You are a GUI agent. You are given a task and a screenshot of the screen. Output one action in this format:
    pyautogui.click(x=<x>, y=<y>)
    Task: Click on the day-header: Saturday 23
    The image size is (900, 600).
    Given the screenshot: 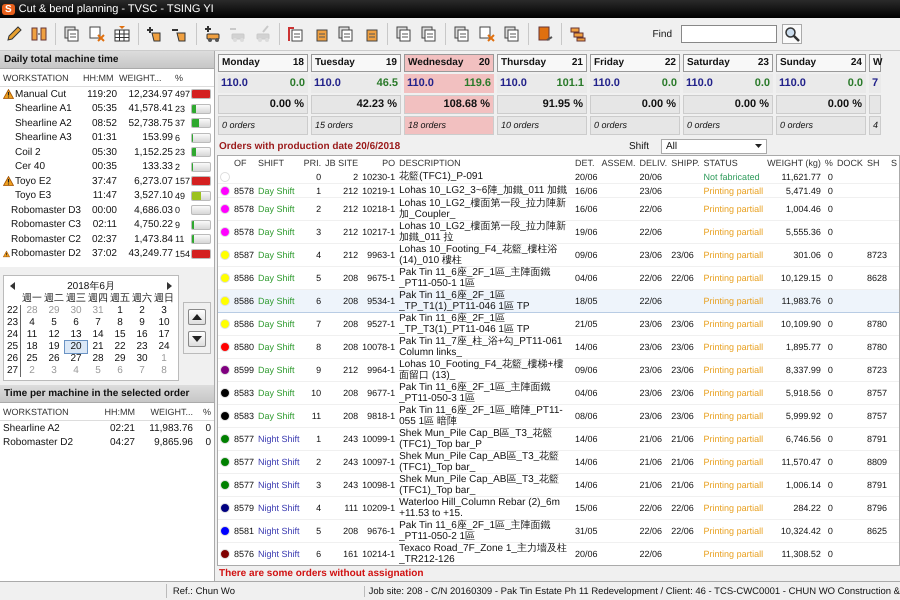 What is the action you would take?
    pyautogui.click(x=728, y=63)
    